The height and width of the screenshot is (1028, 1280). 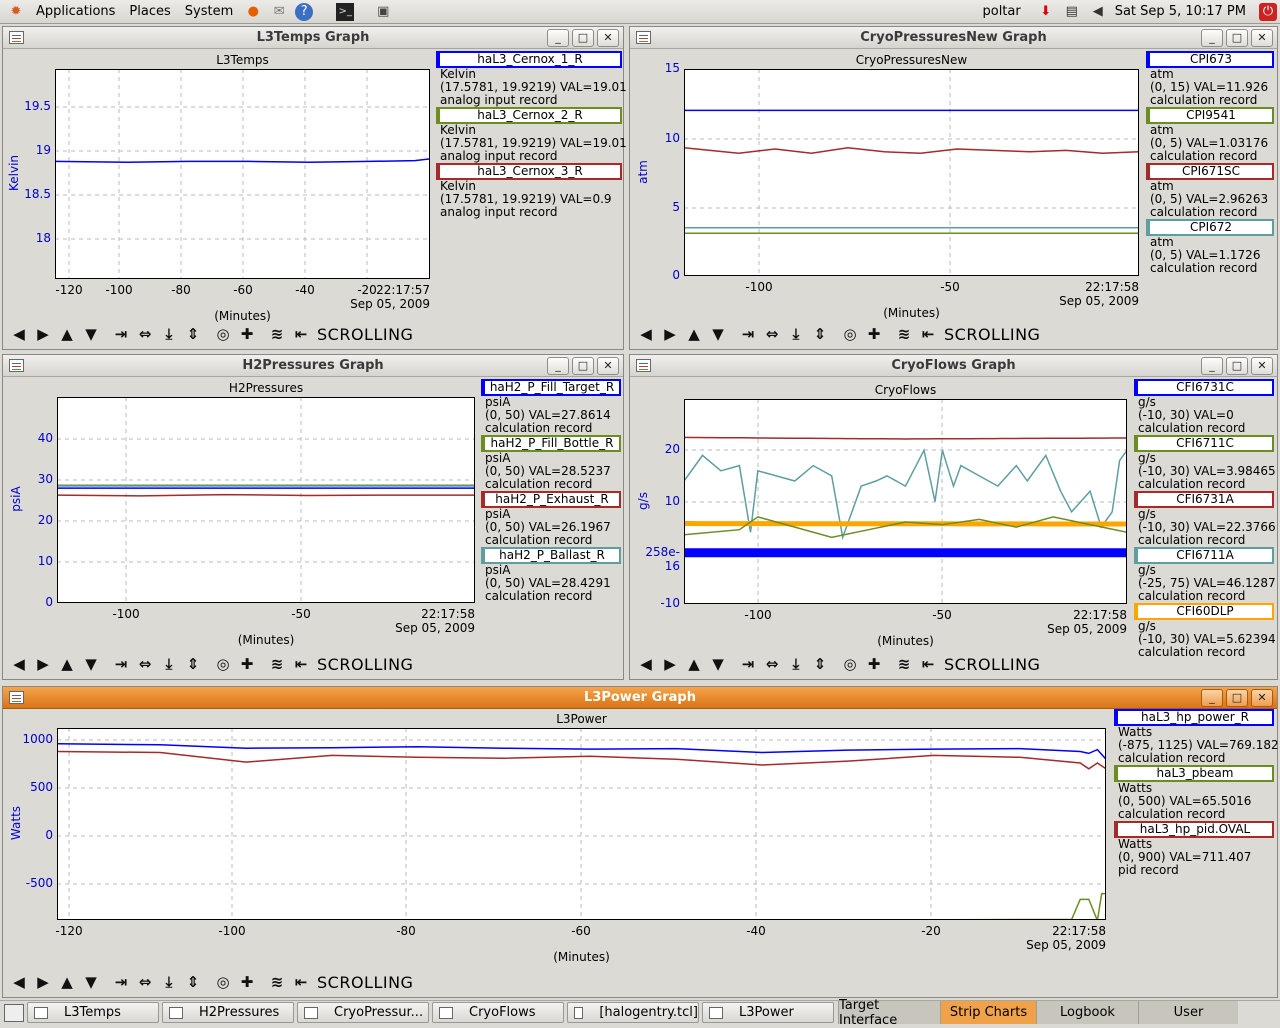 I want to click on terminal-icon: >_, so click(x=345, y=11).